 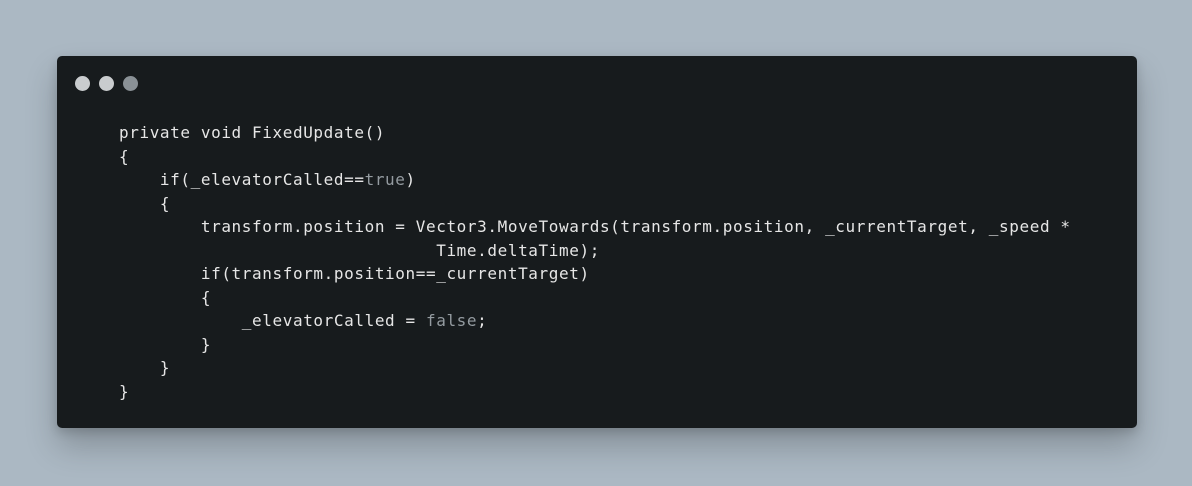 What do you see at coordinates (385, 179) in the screenshot?
I see `boolean-literal: true` at bounding box center [385, 179].